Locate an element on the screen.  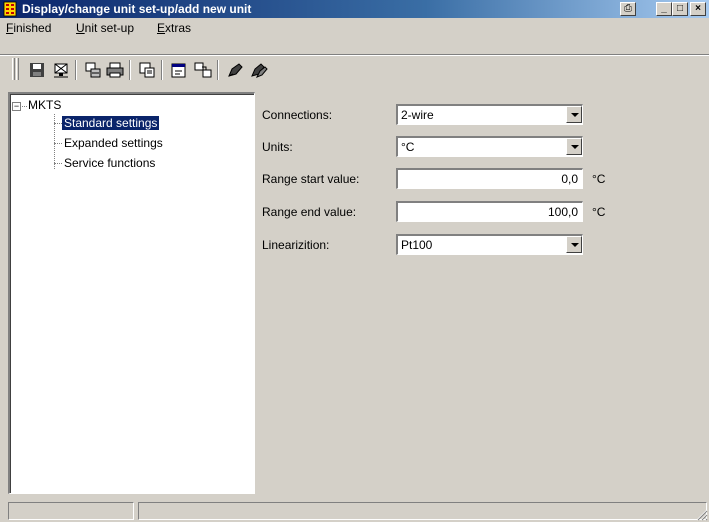
app-icon is located at coordinates (10, 9).